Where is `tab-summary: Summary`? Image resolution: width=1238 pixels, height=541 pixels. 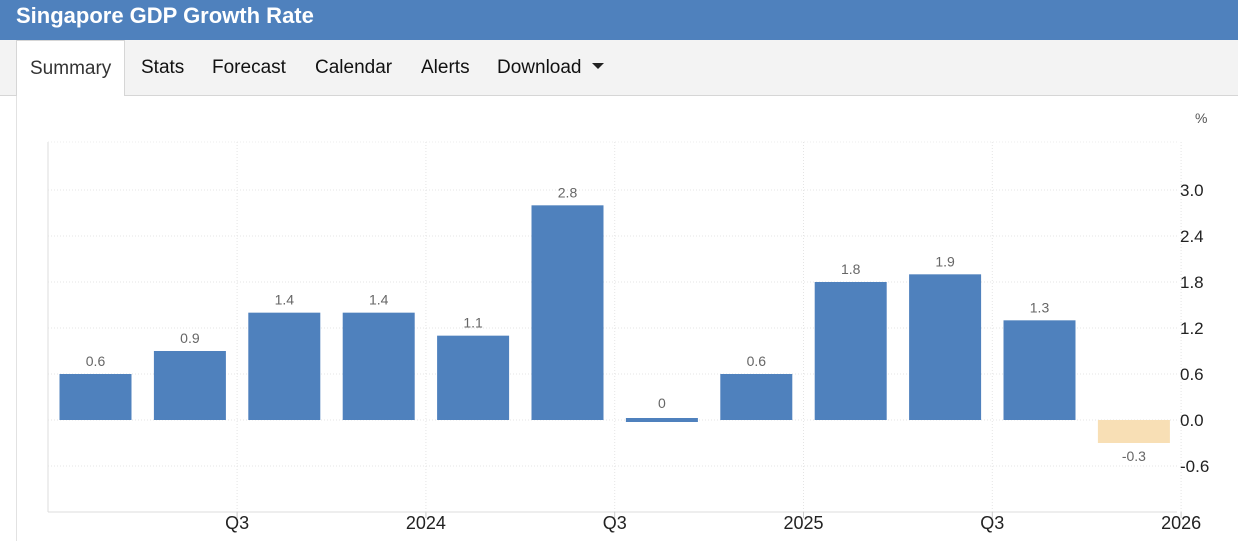 tab-summary: Summary is located at coordinates (71, 68).